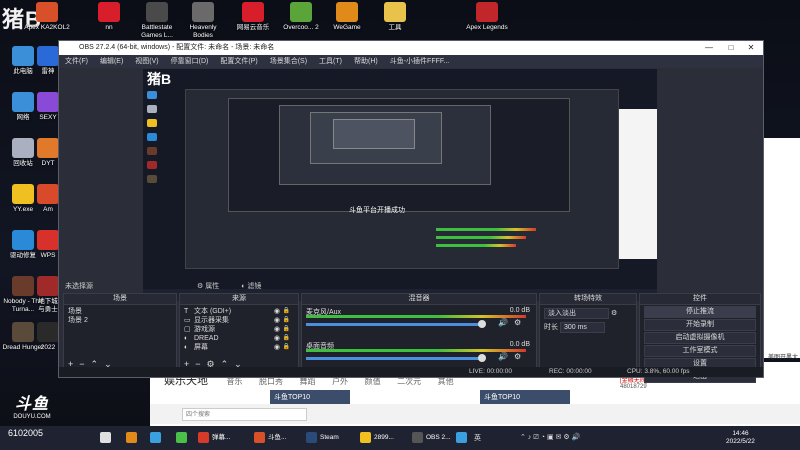 The width and height of the screenshot is (800, 450). Describe the element at coordinates (146, 61) in the screenshot. I see `menu-item: 视图(V)` at that location.